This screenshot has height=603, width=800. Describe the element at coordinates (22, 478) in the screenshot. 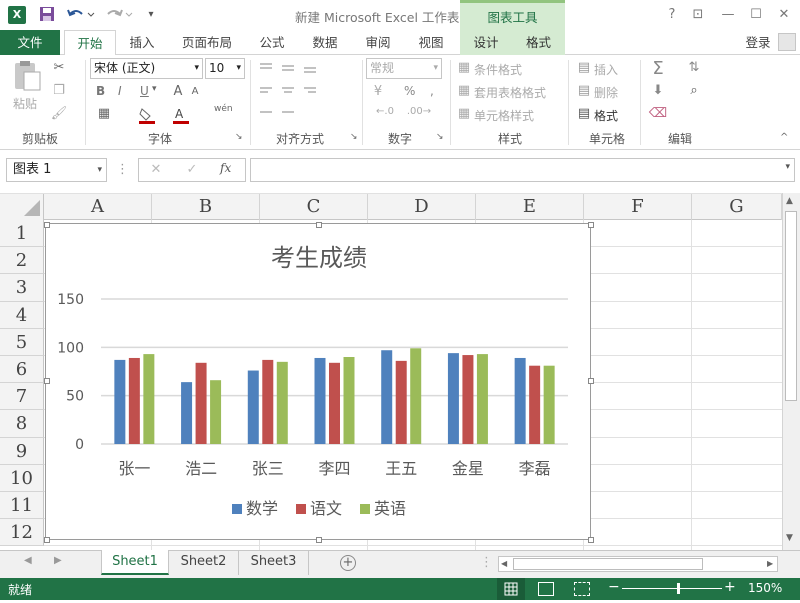

I see `row-header-10: 10` at that location.